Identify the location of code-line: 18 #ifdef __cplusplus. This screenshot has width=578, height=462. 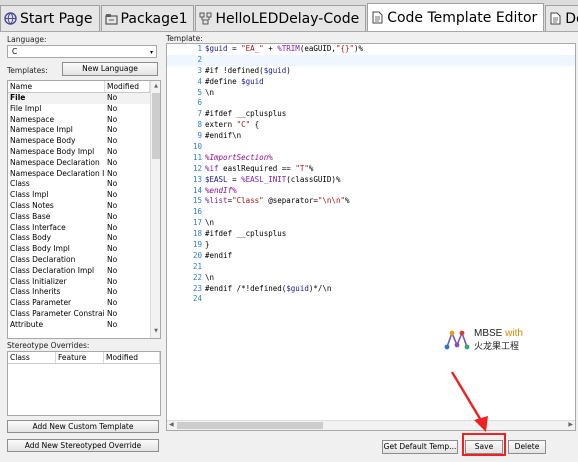
(371, 234).